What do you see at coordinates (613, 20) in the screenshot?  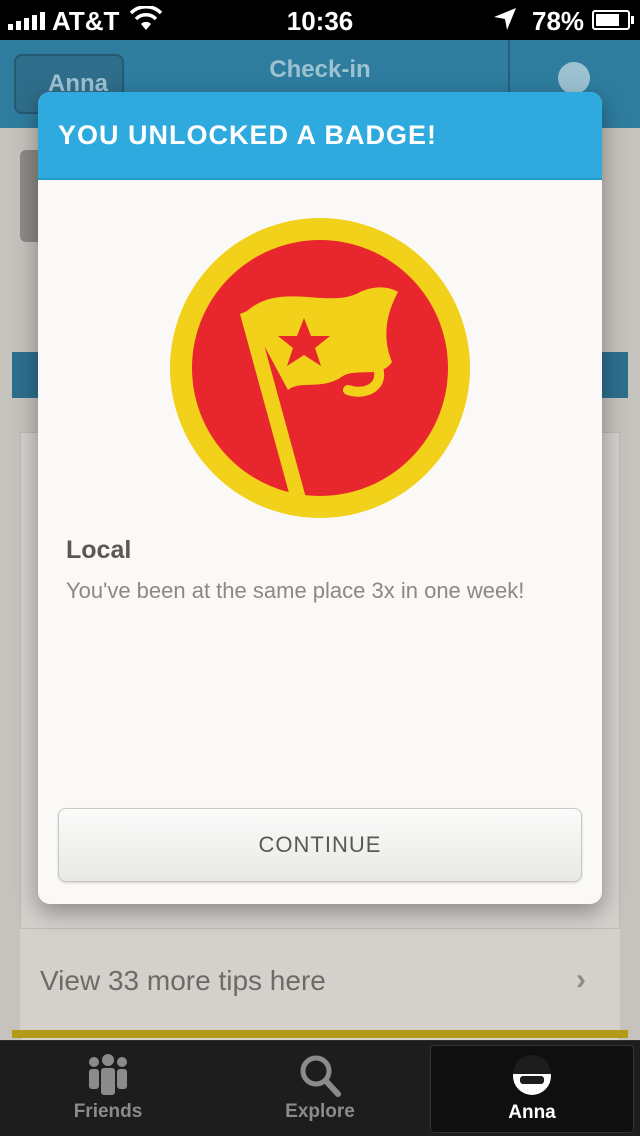 I see `battery-icon` at bounding box center [613, 20].